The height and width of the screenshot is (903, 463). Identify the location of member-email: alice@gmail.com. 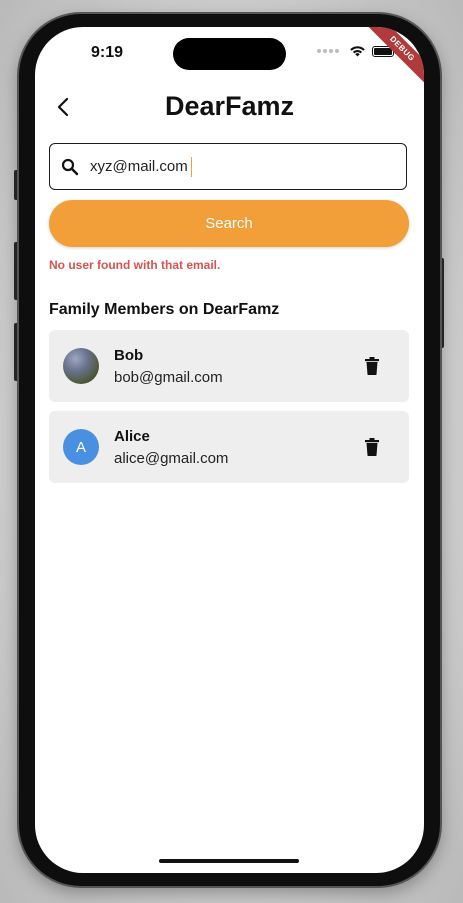
(171, 458).